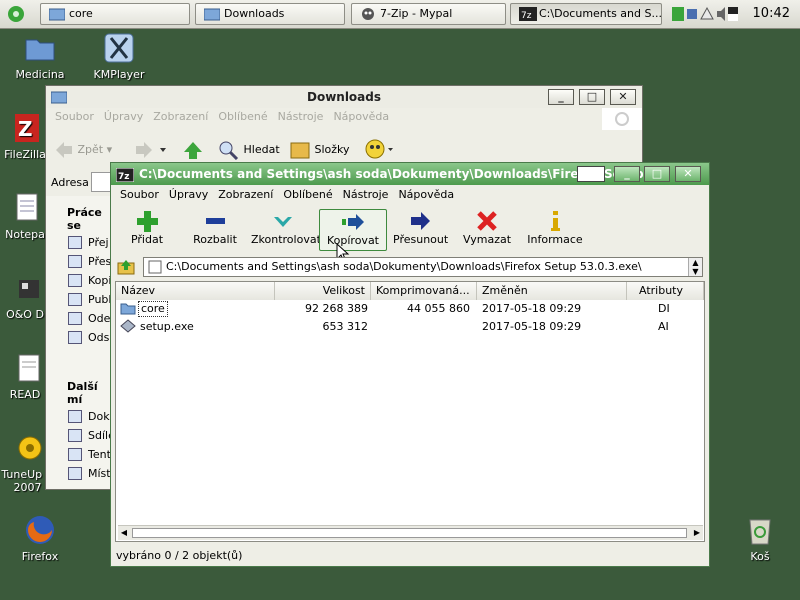 The image size is (800, 600). What do you see at coordinates (332, 149) in the screenshot?
I see `folders-label: Složky` at bounding box center [332, 149].